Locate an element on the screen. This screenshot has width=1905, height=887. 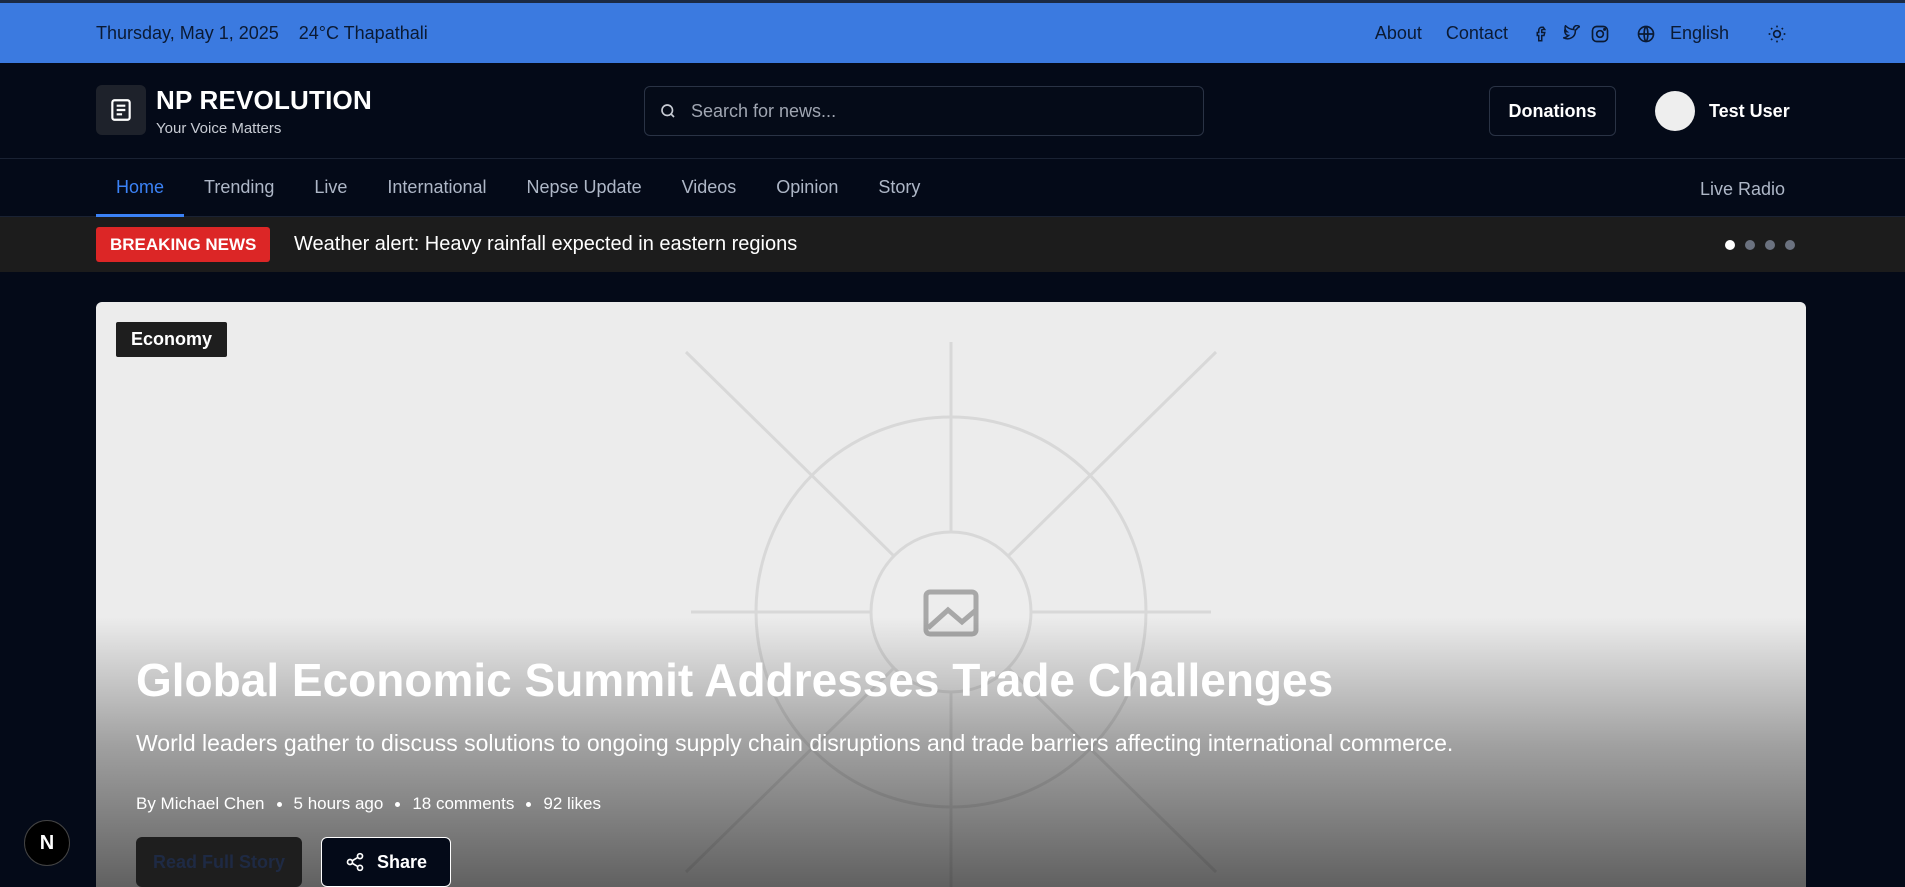
top-bar-links: About Contact English is located at coordinates (1569, 33).